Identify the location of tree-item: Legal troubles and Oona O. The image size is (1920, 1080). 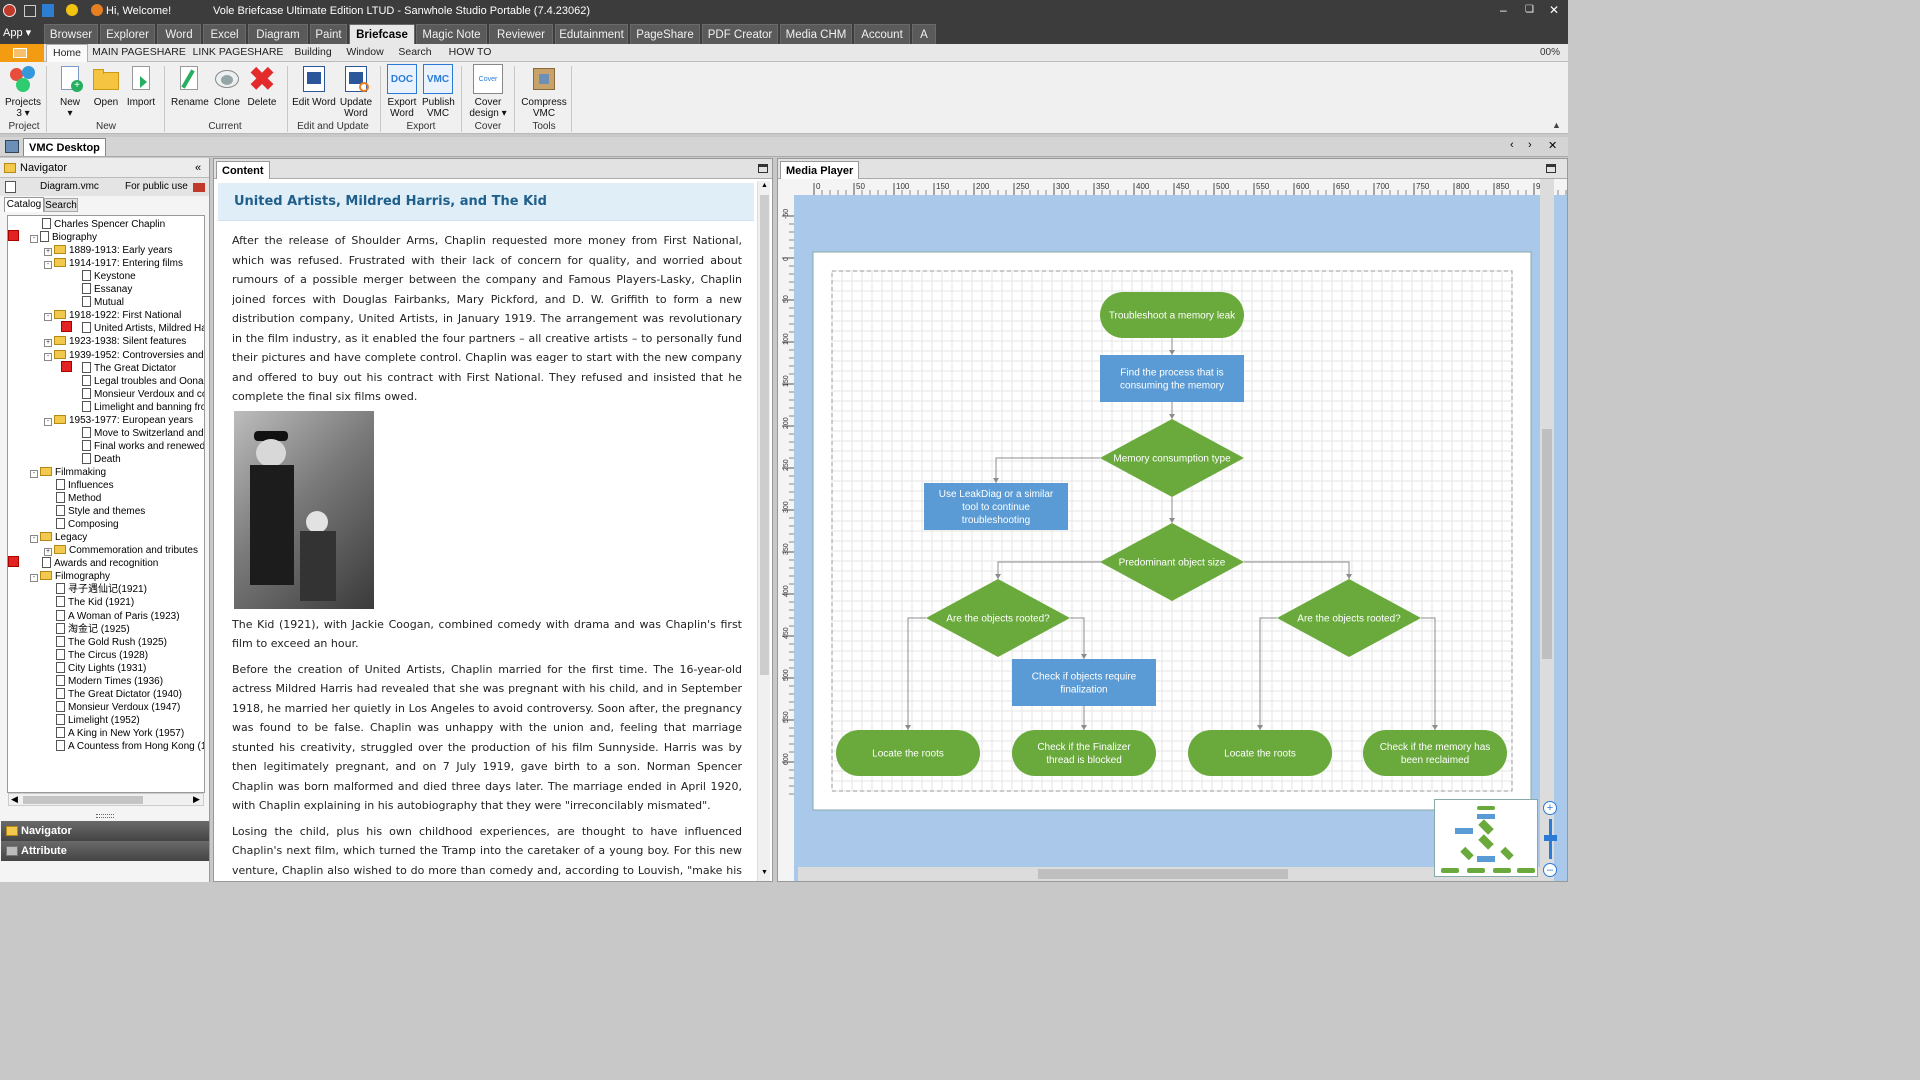
(137, 381).